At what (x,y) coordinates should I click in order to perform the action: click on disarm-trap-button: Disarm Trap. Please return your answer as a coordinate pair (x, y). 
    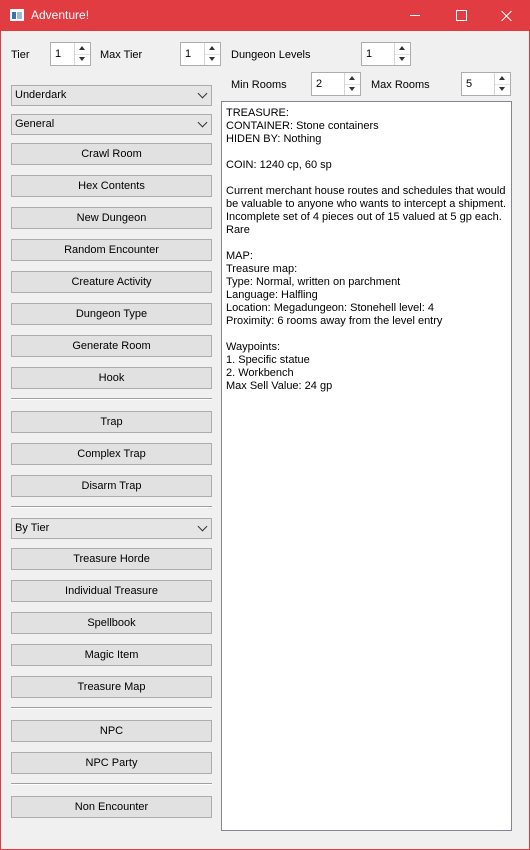
    Looking at the image, I should click on (111, 486).